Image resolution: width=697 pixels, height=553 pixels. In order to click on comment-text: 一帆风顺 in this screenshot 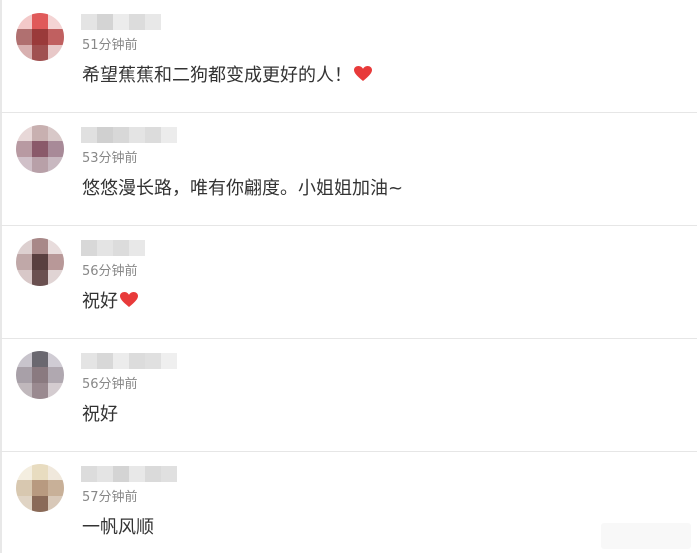, I will do `click(118, 528)`.